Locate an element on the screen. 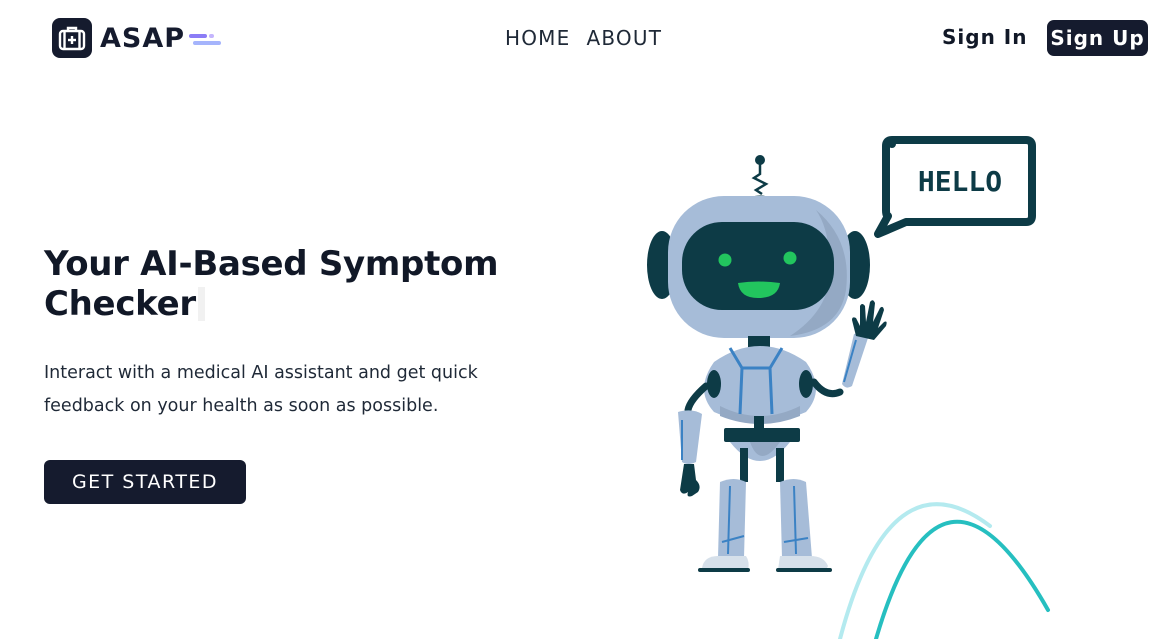 Image resolution: width=1166 pixels, height=639 pixels. decorative-arcs is located at coordinates (944, 570).